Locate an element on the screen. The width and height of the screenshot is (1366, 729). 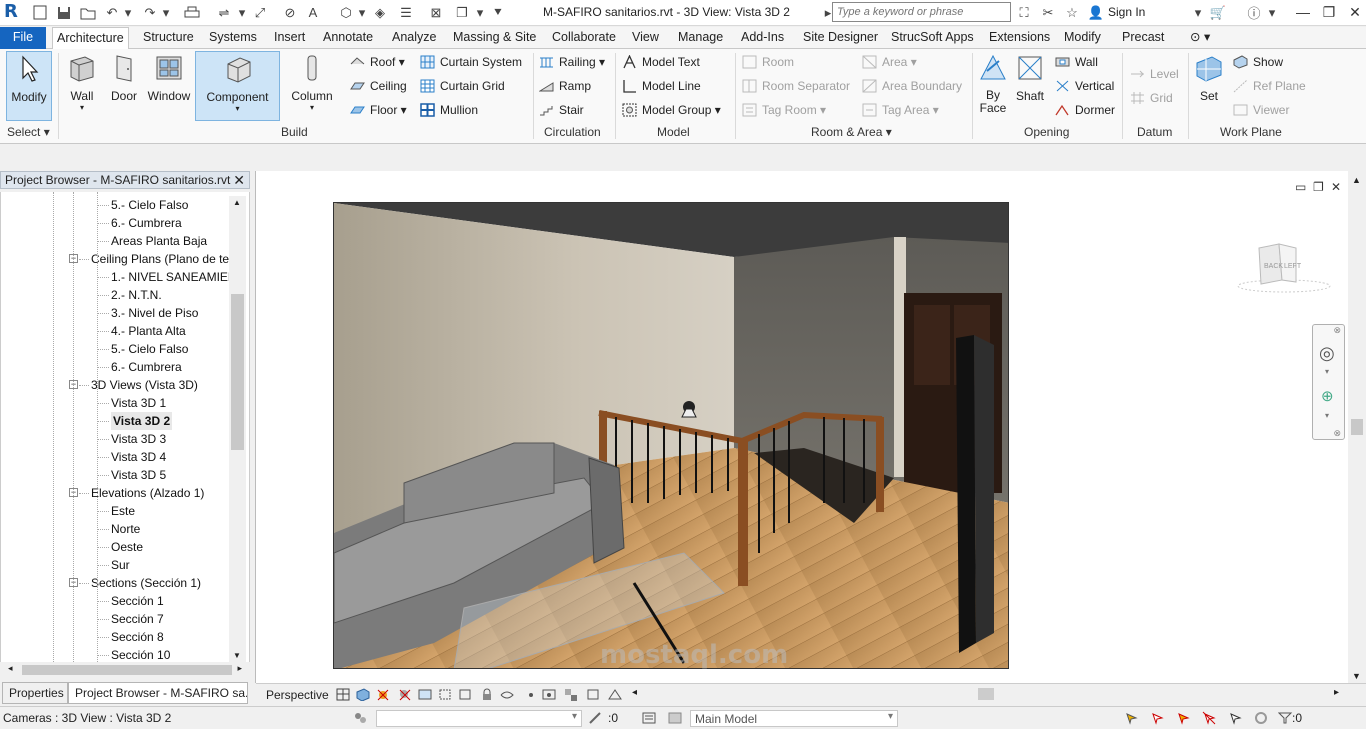
project-browser-hscroll: ◂ ▸ is located at coordinates (126, 670).